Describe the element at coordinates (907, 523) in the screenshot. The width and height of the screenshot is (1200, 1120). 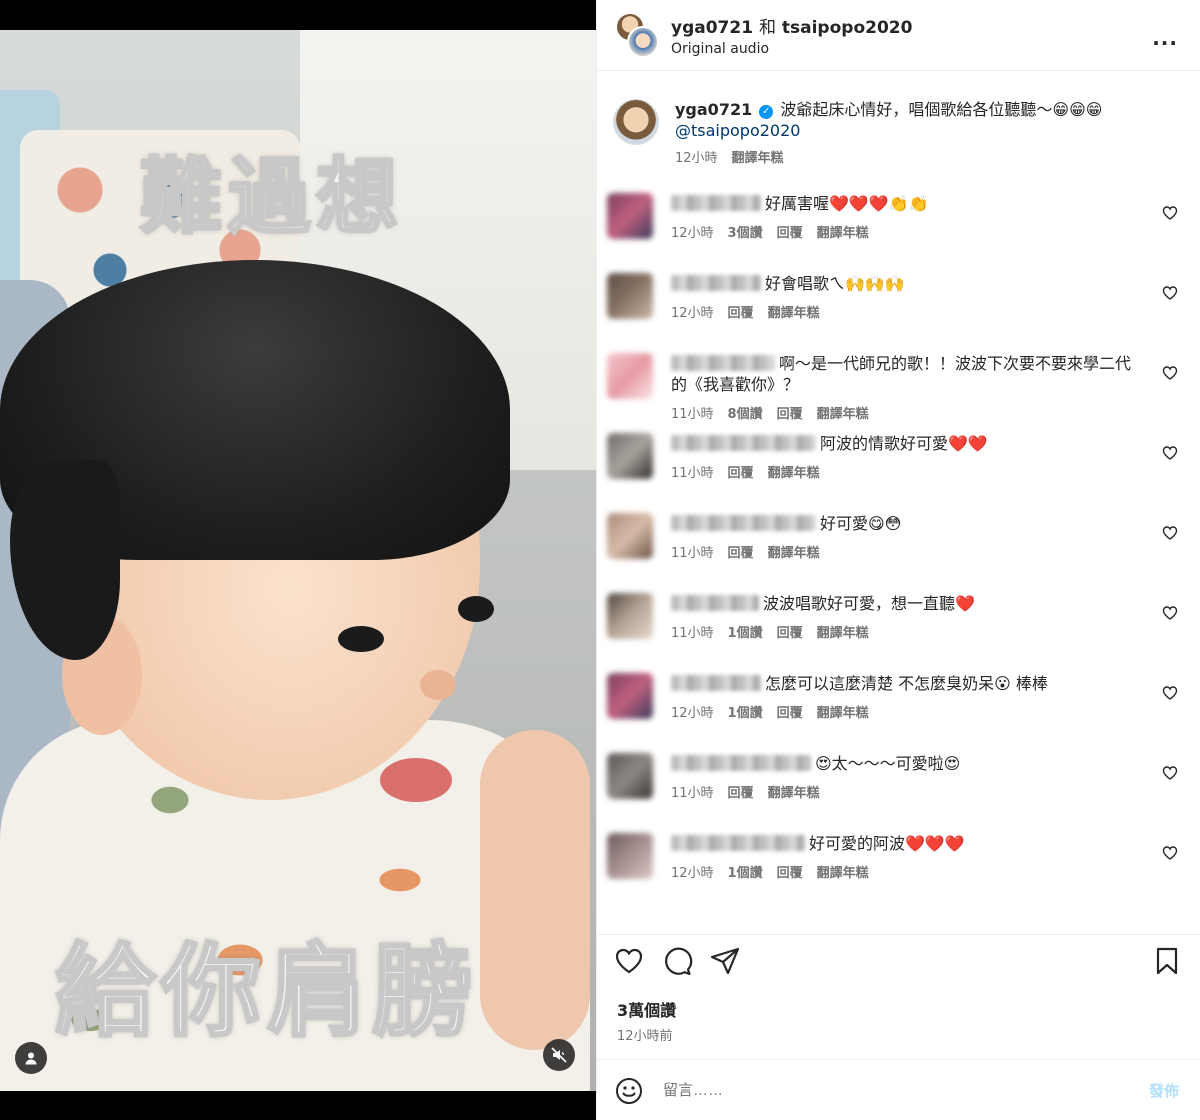
I see `comment-text-line: 好可愛😋😳` at that location.